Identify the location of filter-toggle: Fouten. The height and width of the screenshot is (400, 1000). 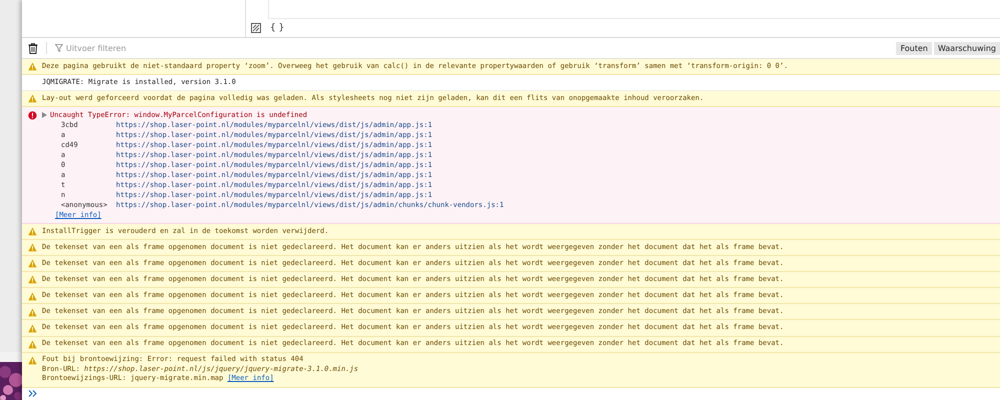
(914, 48).